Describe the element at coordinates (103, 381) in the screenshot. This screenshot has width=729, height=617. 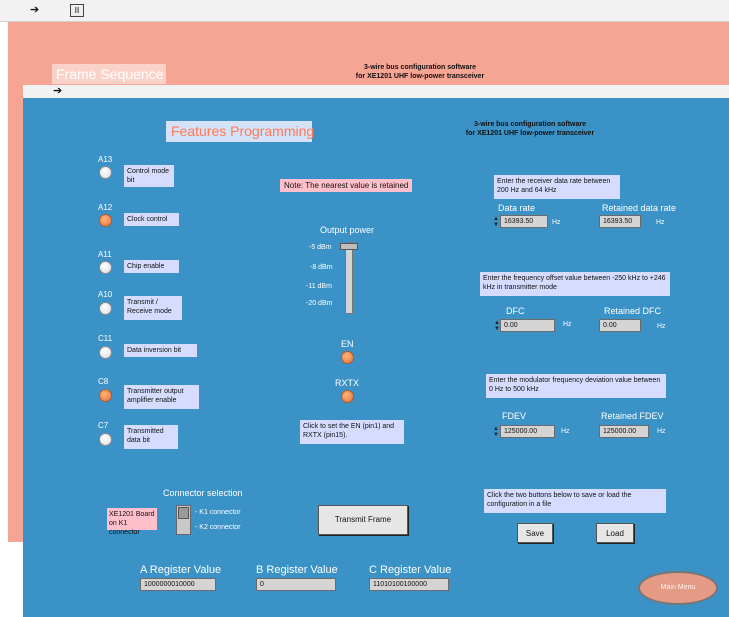
I see `bit-code-c8: C8` at that location.